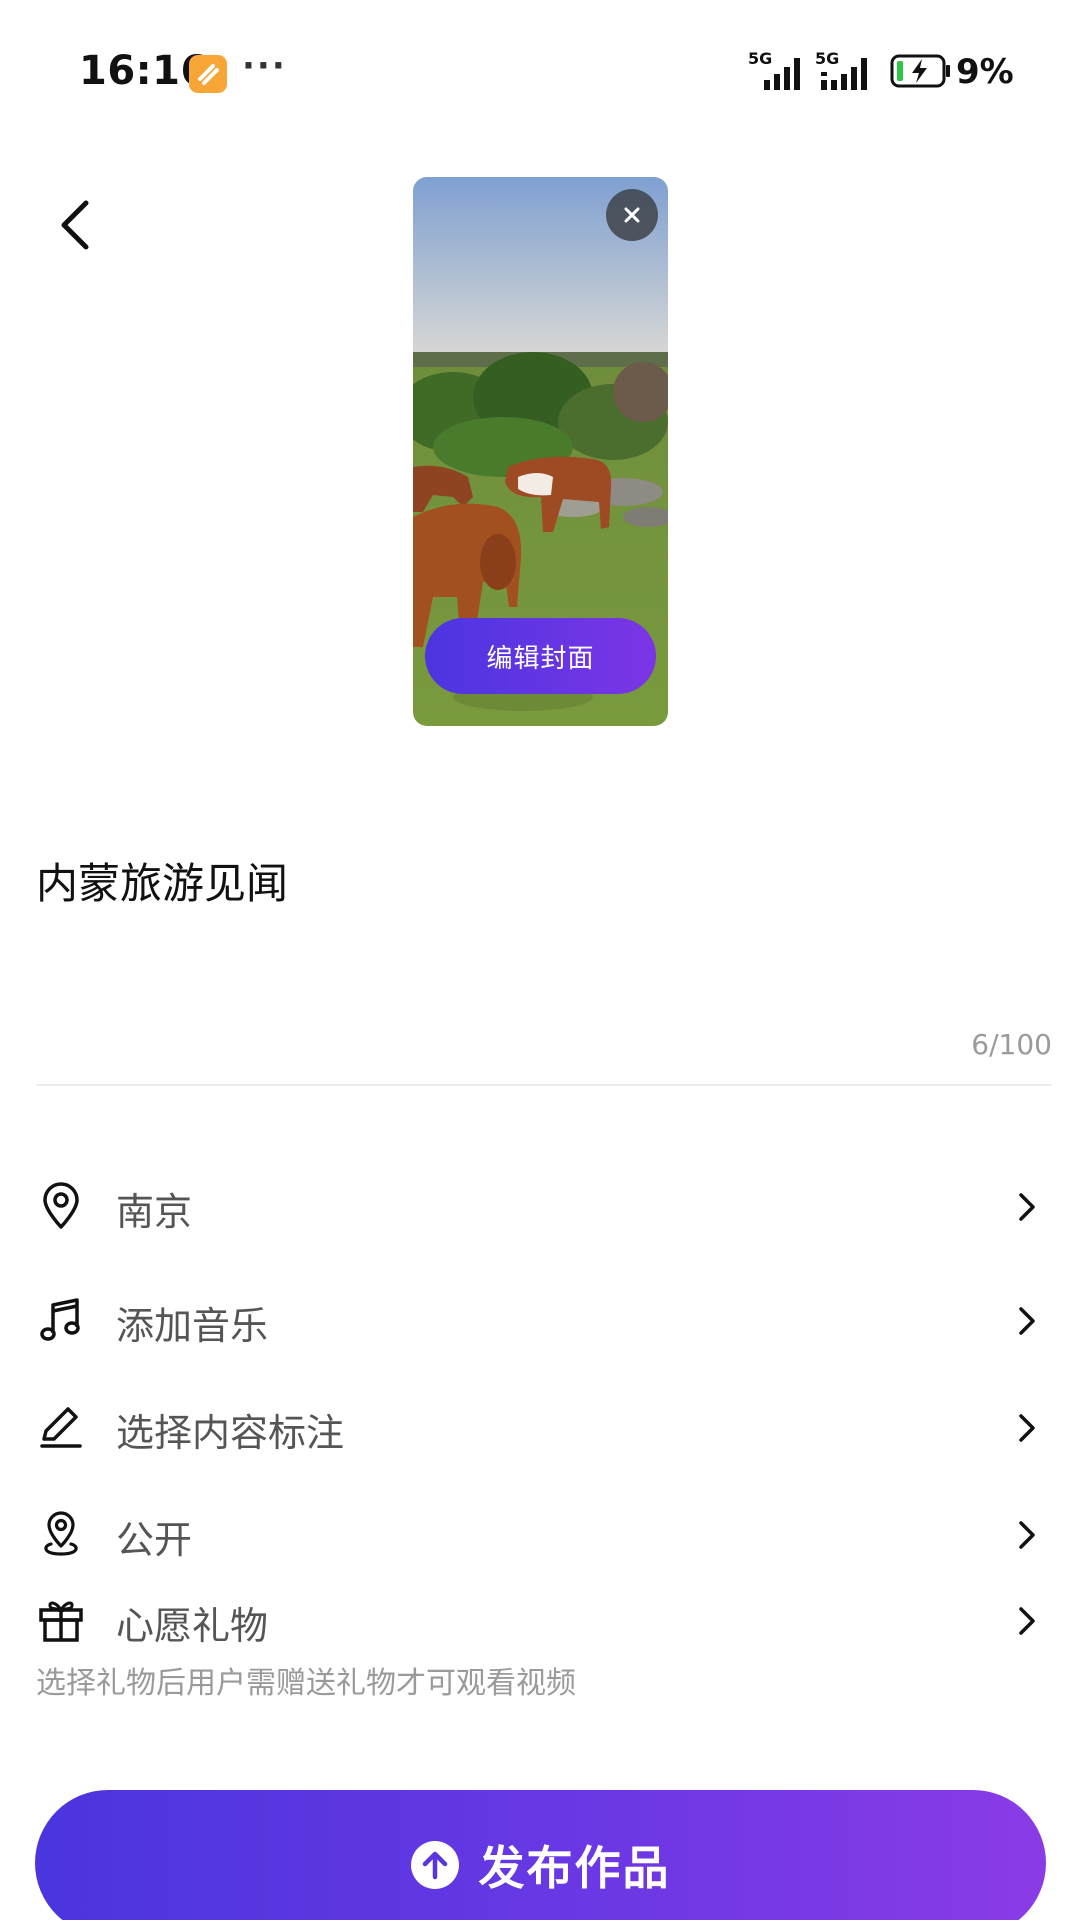  I want to click on cover-thumbnail: 编辑封面, so click(540, 451).